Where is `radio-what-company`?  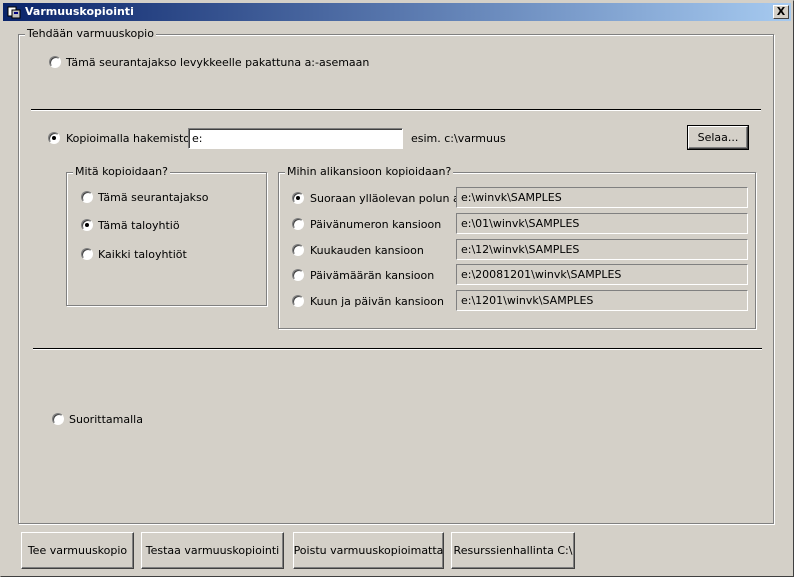 radio-what-company is located at coordinates (87, 225).